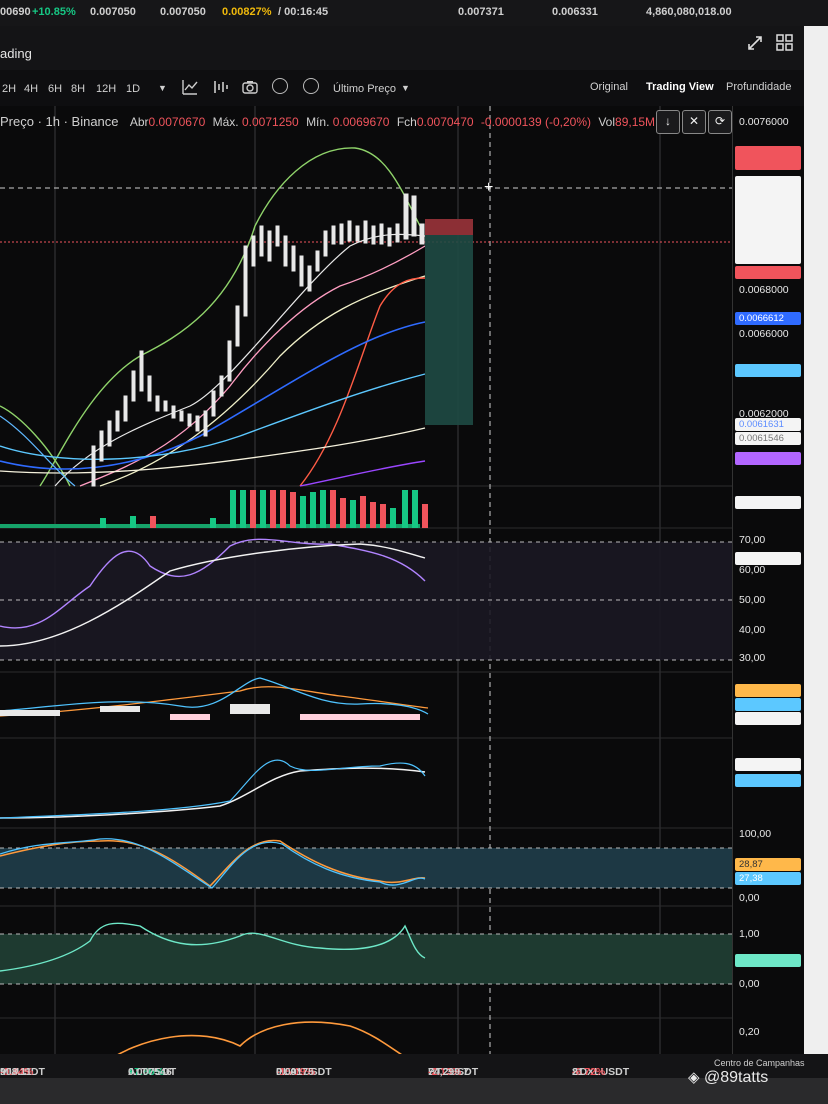 Image resolution: width=828 pixels, height=1104 pixels. Describe the element at coordinates (768, 704) in the screenshot. I see `macd-tag-blue` at that location.